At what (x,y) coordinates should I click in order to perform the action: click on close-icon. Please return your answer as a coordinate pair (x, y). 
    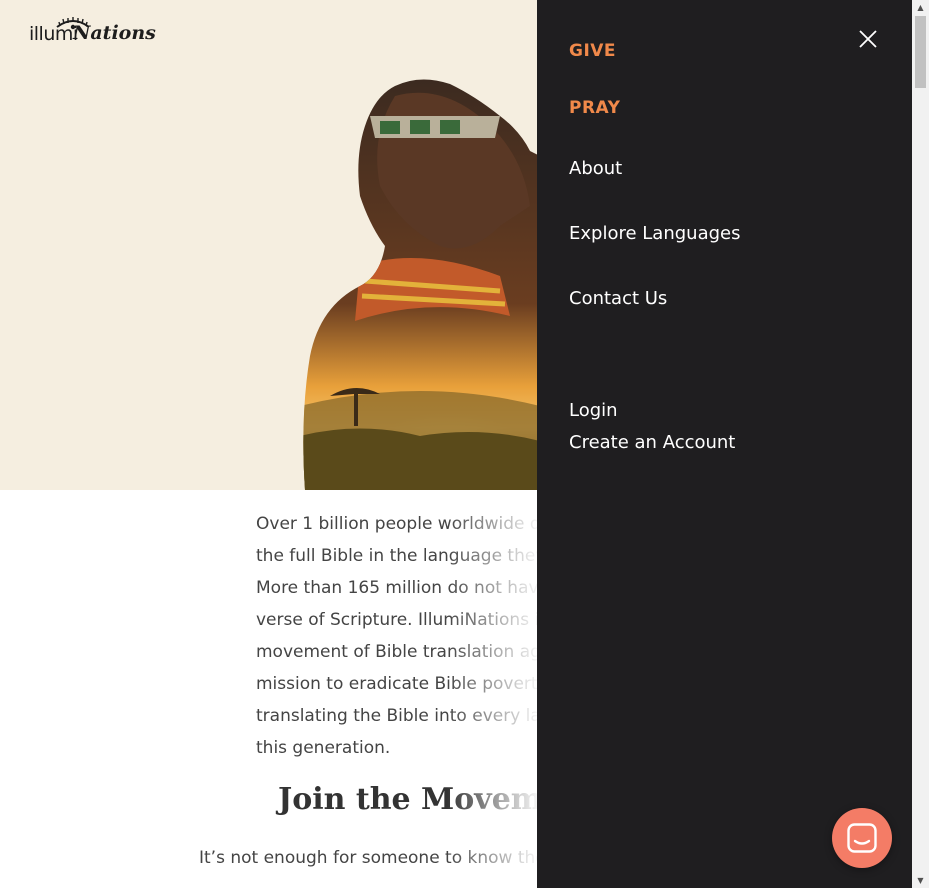
    Looking at the image, I should click on (868, 39).